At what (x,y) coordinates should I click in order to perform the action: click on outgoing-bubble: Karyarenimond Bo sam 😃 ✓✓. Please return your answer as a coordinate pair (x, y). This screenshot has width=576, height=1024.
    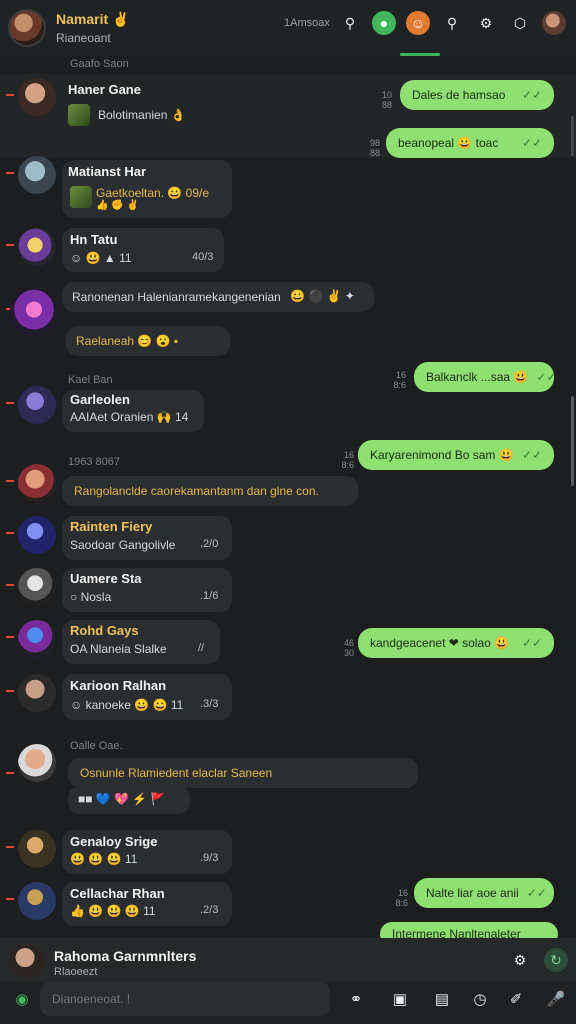
    Looking at the image, I should click on (456, 455).